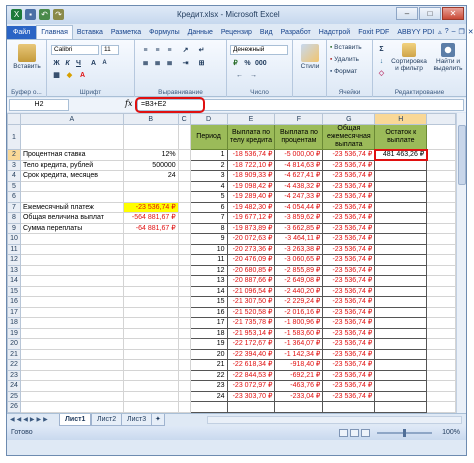  I want to click on cell-interest: -2 229,24 ₽, so click(299, 302).